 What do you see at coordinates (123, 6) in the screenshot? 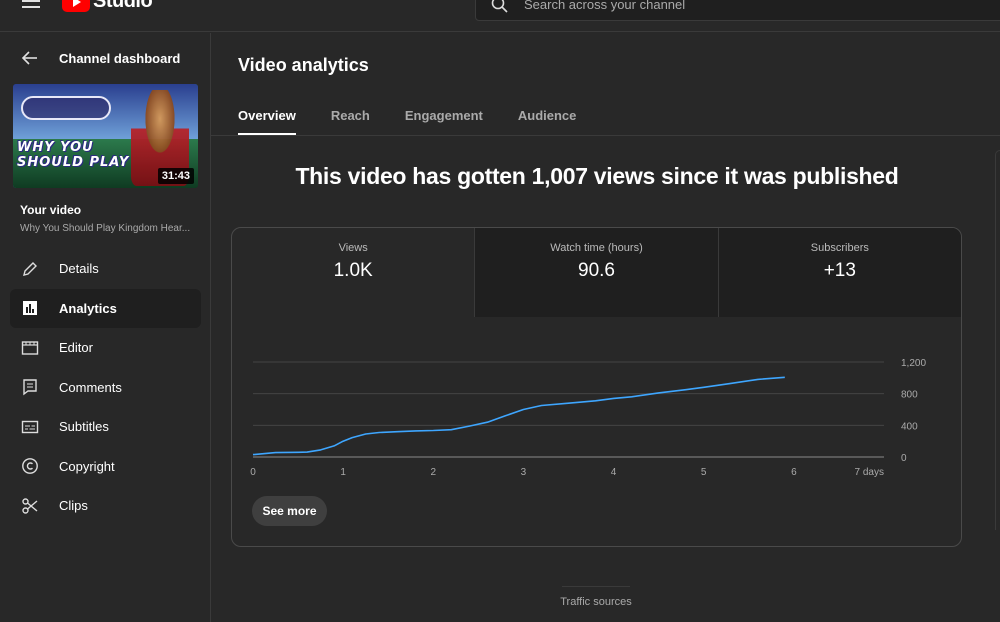
I see `logo-text: Studio` at bounding box center [123, 6].